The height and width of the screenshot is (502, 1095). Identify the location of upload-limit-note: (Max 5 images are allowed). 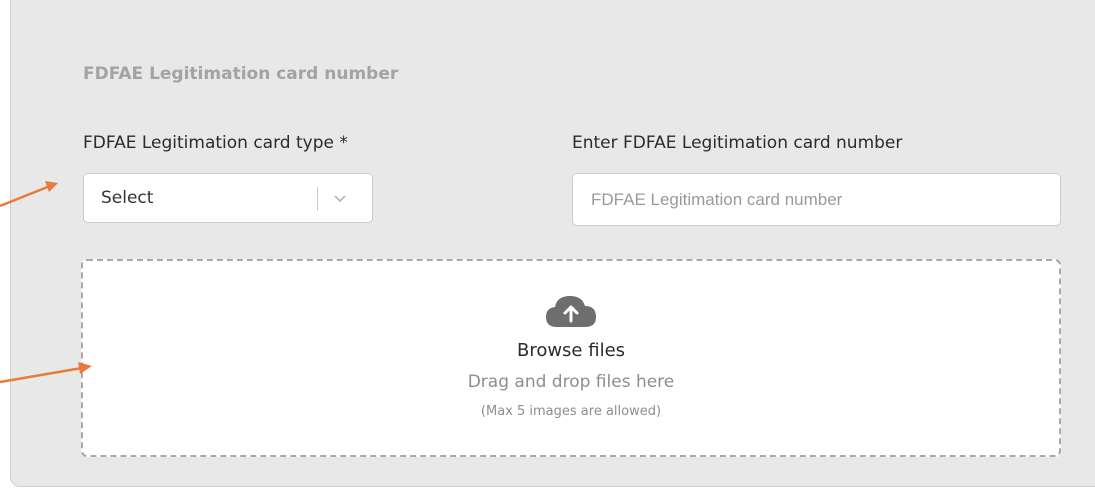
(571, 411).